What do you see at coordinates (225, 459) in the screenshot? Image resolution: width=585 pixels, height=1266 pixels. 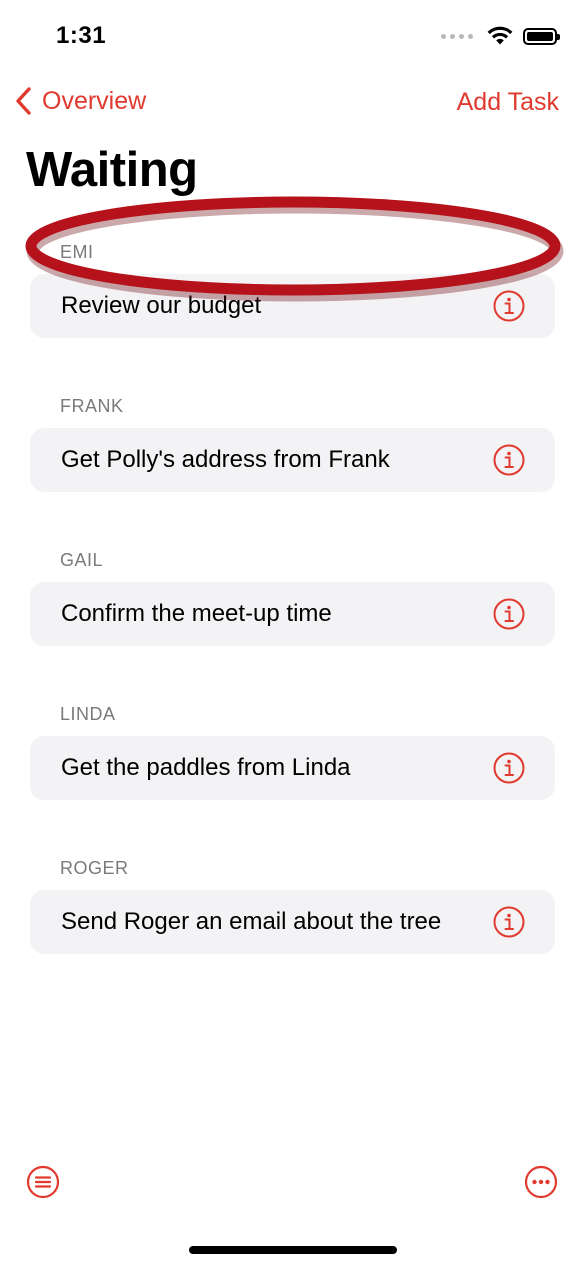 I see `task-title: Get Polly's address from Frank` at bounding box center [225, 459].